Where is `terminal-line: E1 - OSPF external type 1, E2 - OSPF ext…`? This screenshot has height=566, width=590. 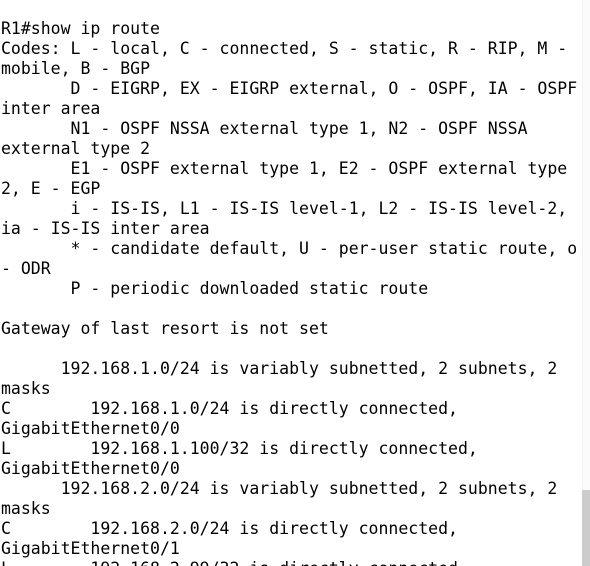 terminal-line: E1 - OSPF external type 1, E2 - OSPF ext… is located at coordinates (289, 178).